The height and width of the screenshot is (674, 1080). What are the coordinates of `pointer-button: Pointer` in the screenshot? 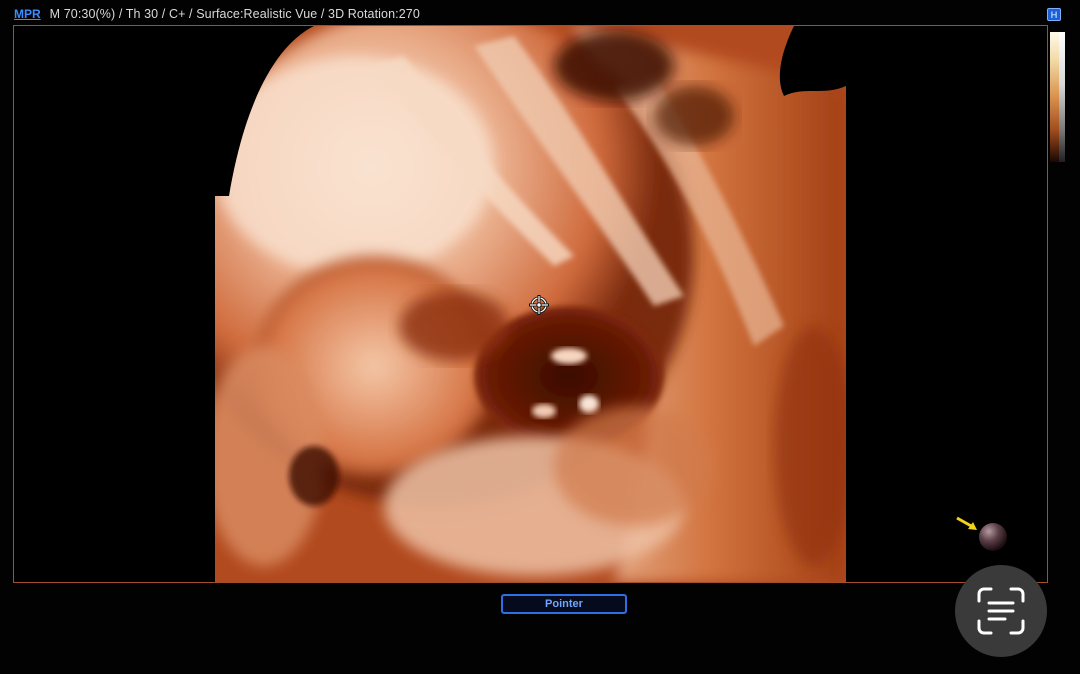 It's located at (564, 604).